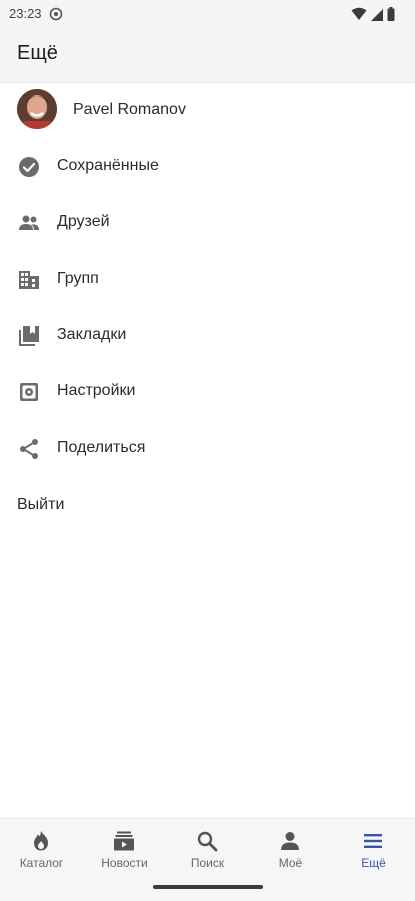 The image size is (415, 901). I want to click on people-icon, so click(29, 222).